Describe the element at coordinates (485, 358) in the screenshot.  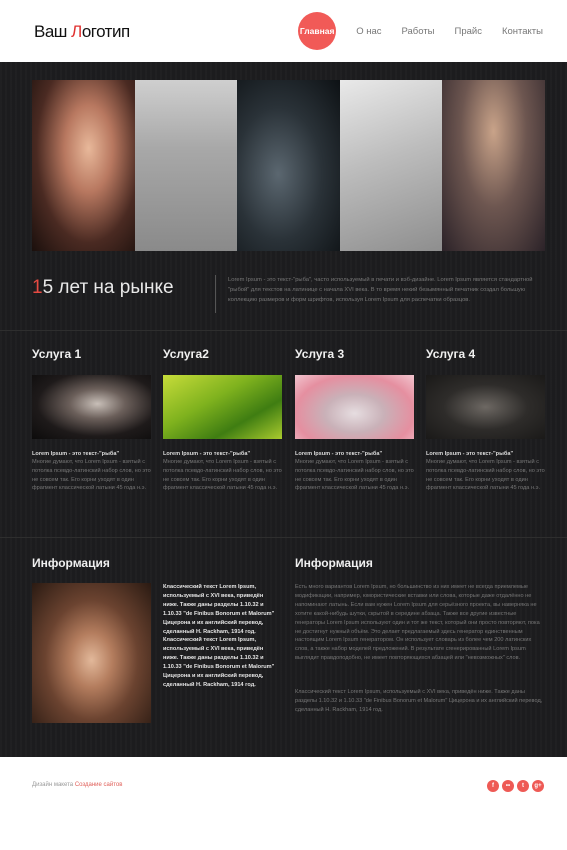
I see `service-title: Услуга 4` at that location.